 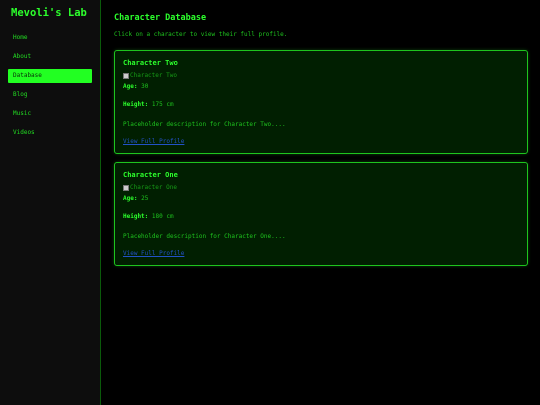 I want to click on sidebar-nav: Home About Database Blog Music Videos, so click(x=50, y=88).